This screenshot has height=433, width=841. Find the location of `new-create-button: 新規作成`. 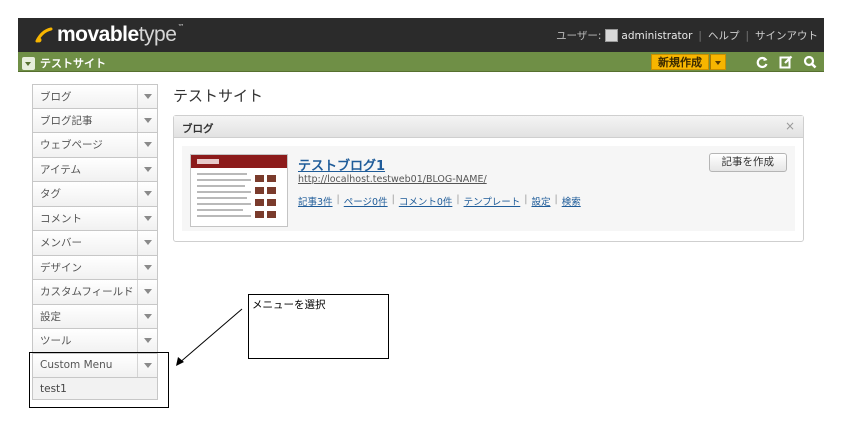

new-create-button: 新規作成 is located at coordinates (688, 62).